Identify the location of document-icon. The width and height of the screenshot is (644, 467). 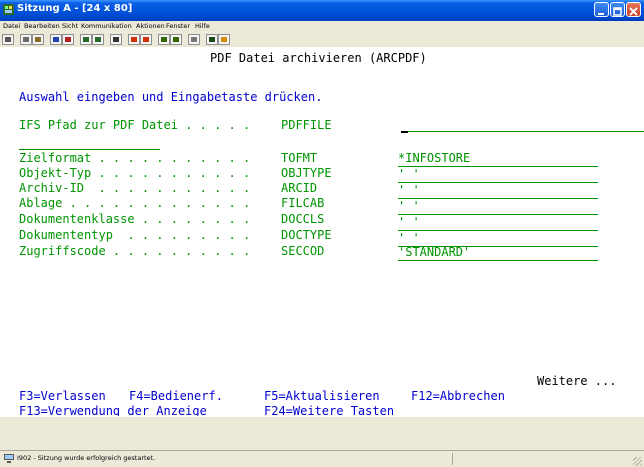
(194, 39).